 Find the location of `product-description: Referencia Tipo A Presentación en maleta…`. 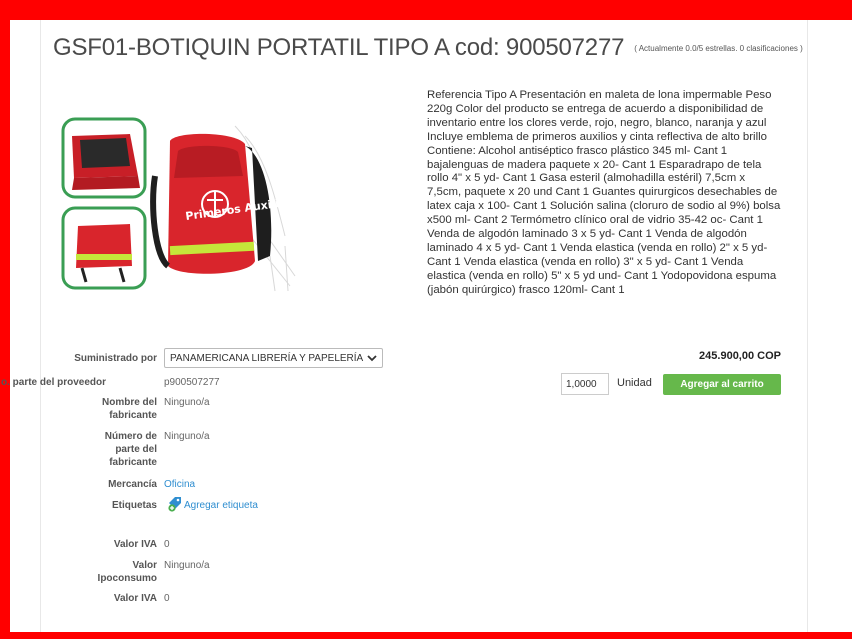

product-description: Referencia Tipo A Presentación en maleta… is located at coordinates (604, 192).